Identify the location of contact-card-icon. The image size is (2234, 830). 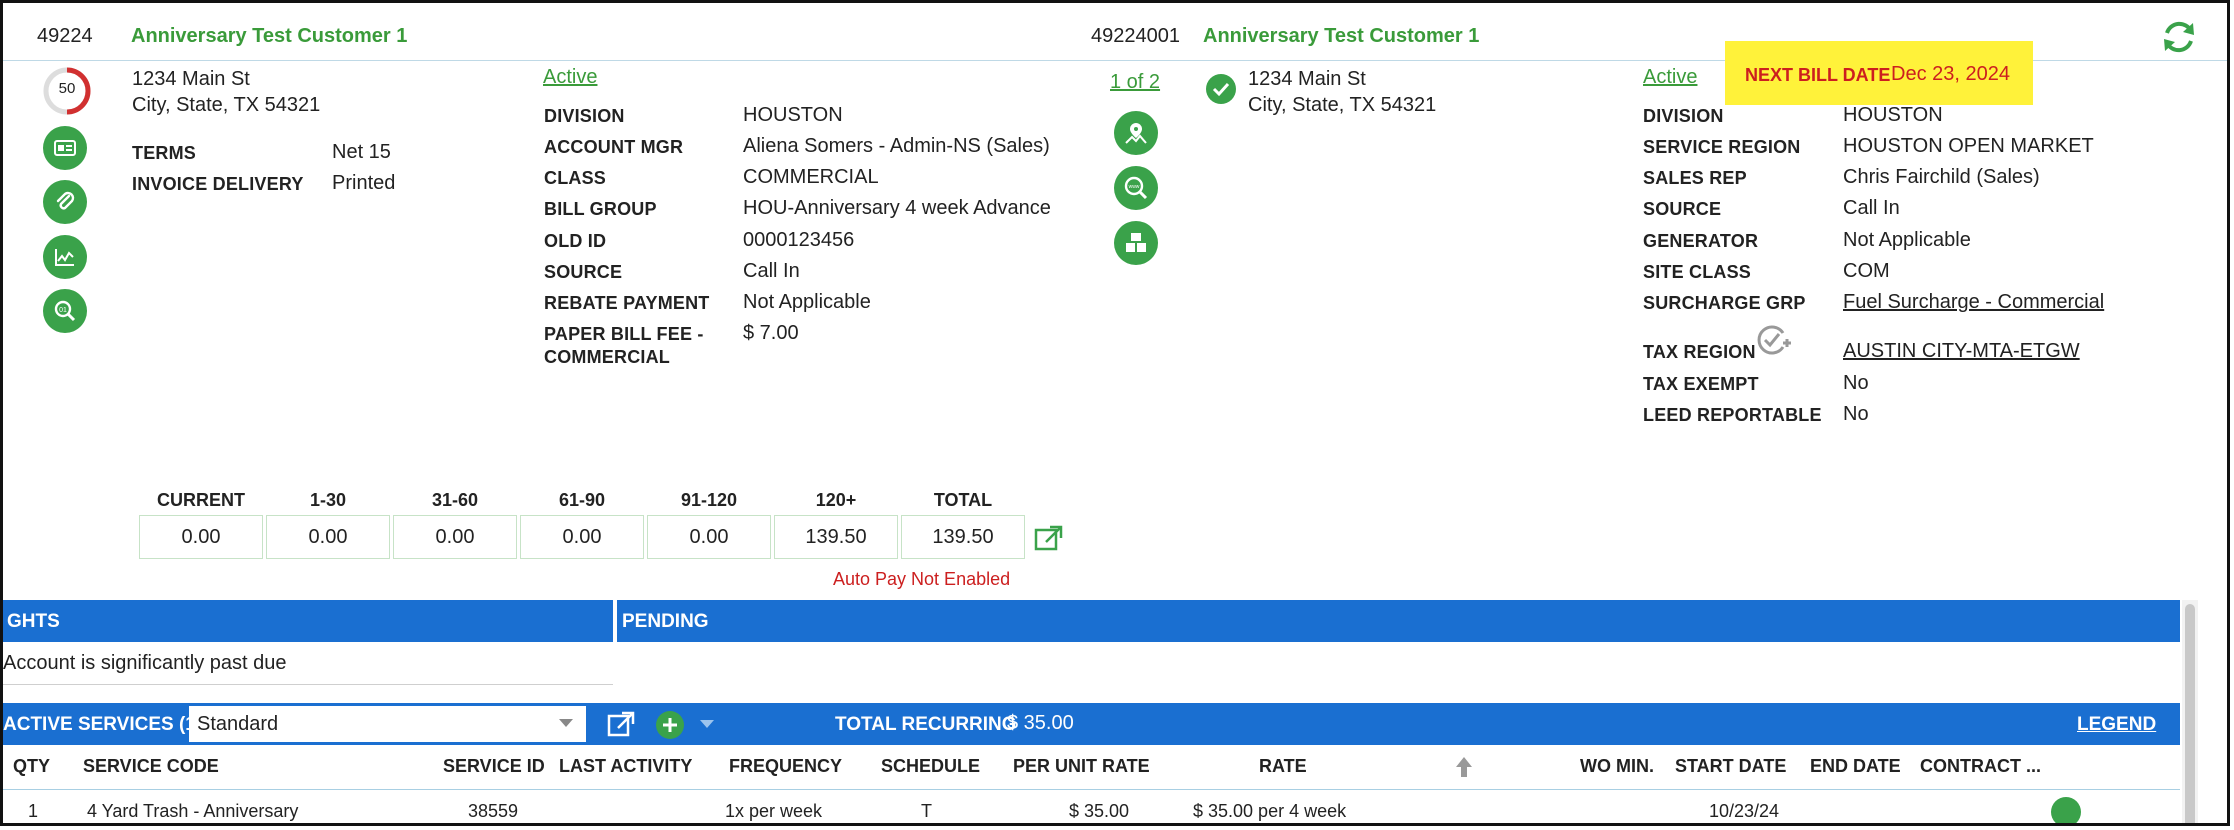
(65, 148).